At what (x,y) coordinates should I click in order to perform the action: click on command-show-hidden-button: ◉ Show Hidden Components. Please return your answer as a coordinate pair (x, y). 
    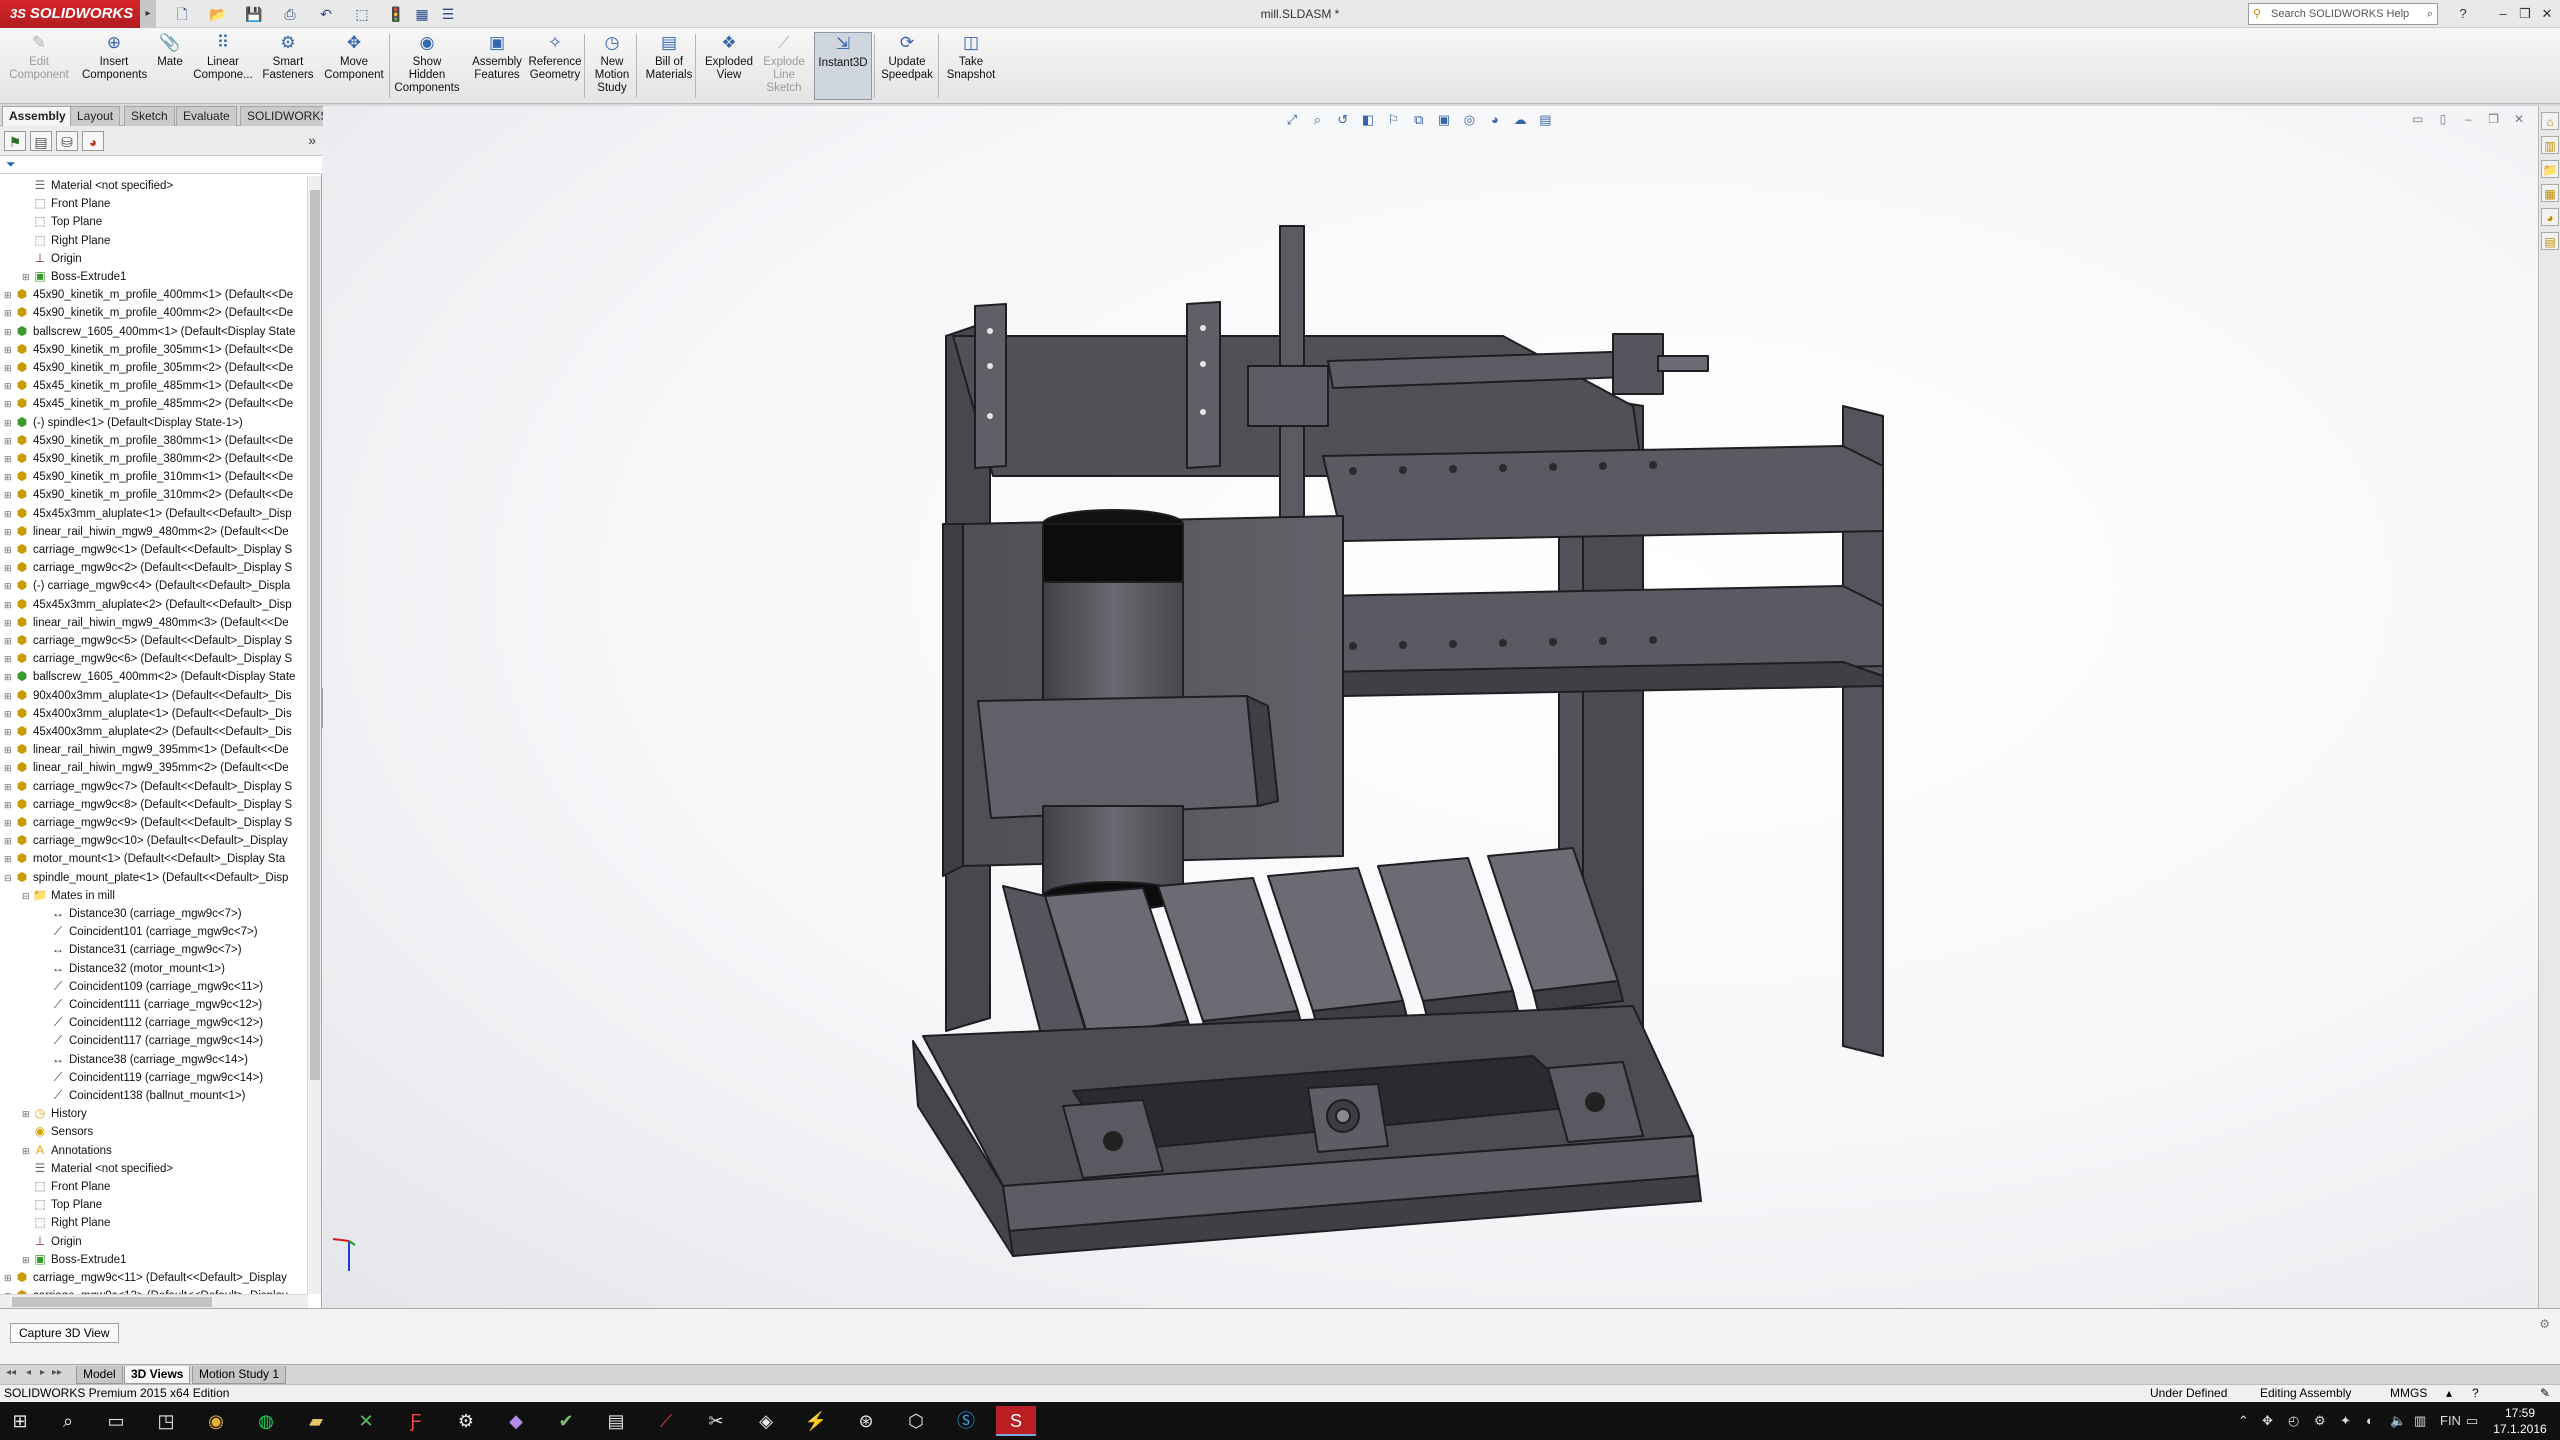
    Looking at the image, I should click on (427, 66).